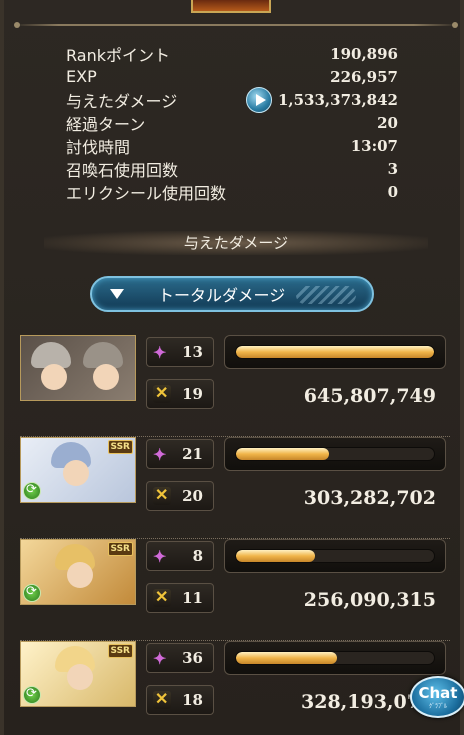  What do you see at coordinates (369, 396) in the screenshot?
I see `damage-value: 645,807,749` at bounding box center [369, 396].